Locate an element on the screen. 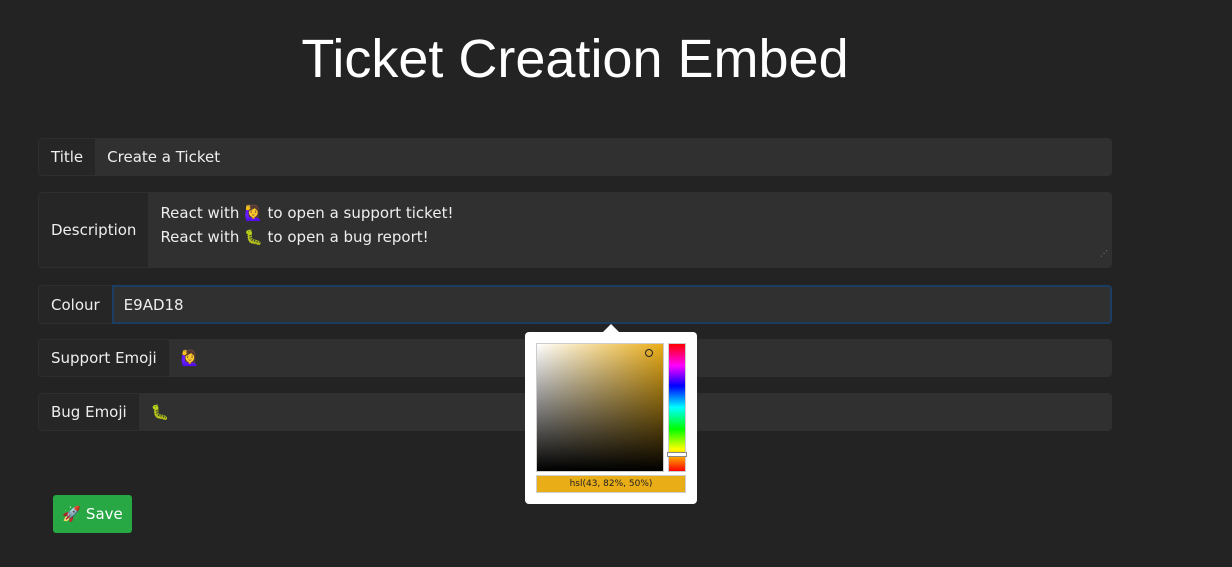  saturation-lightness-area is located at coordinates (600, 407).